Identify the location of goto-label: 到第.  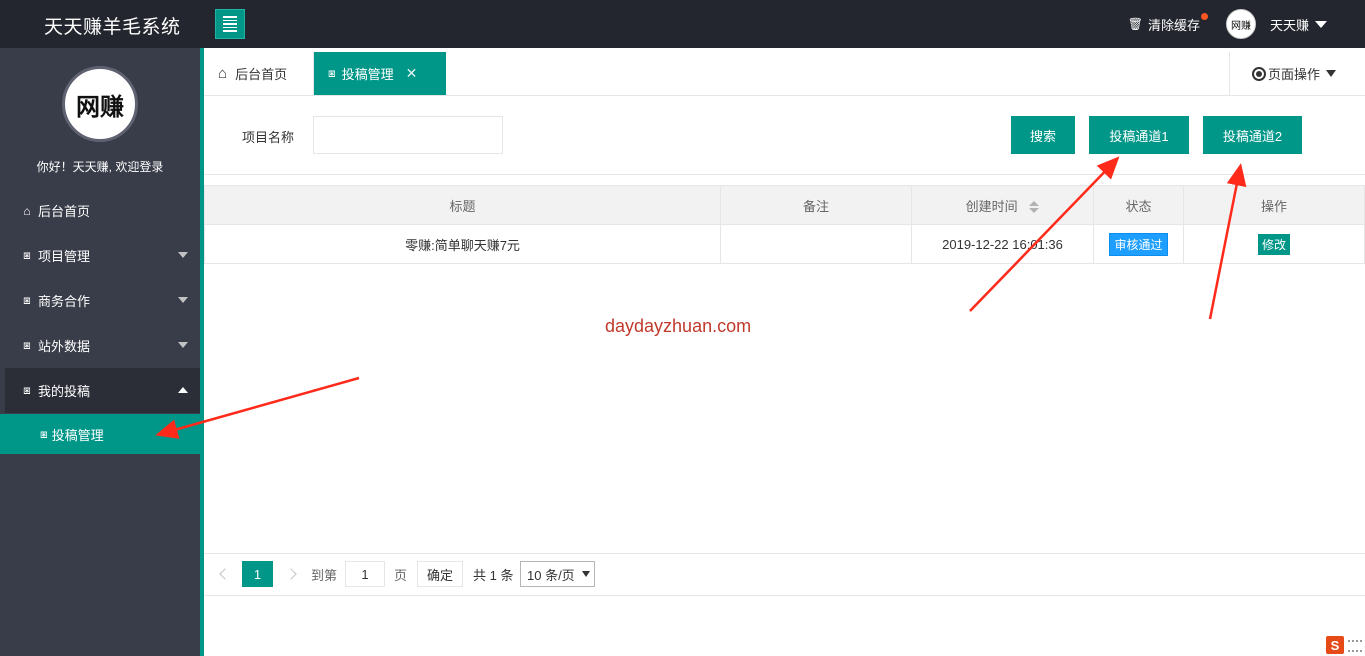
(324, 575).